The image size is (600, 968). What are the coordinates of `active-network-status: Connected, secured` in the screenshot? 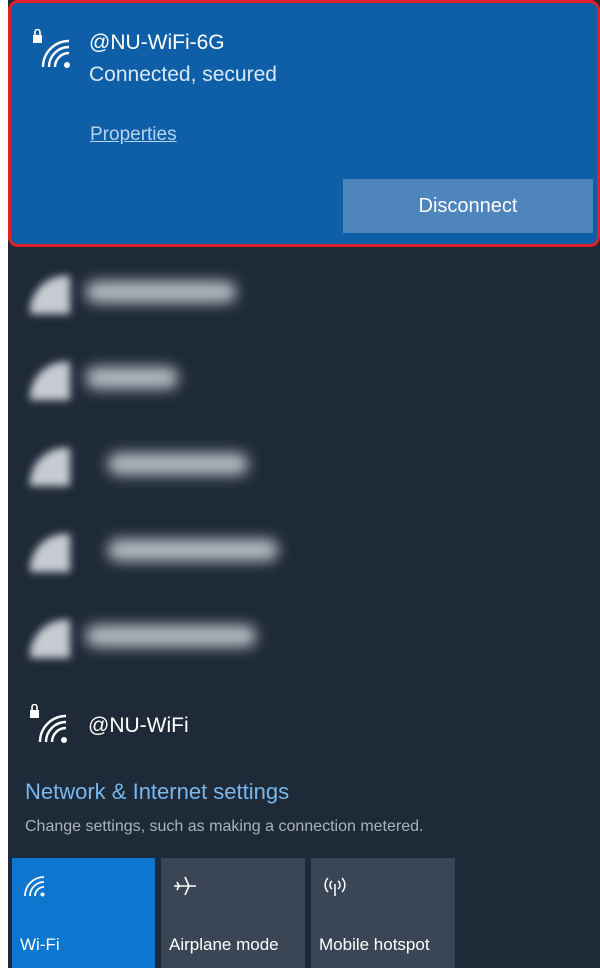 It's located at (183, 74).